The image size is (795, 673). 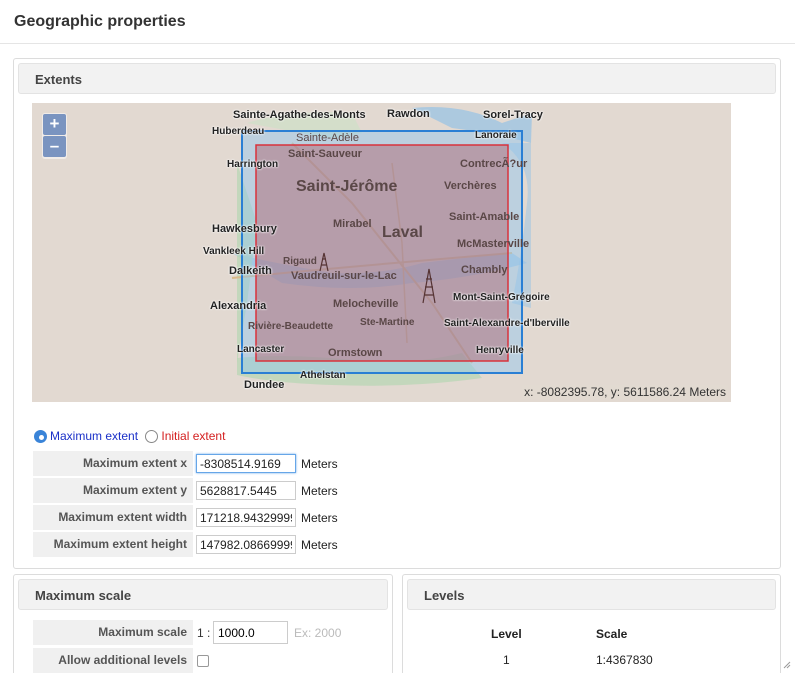 I want to click on place-label: Ormstown, so click(x=355, y=353).